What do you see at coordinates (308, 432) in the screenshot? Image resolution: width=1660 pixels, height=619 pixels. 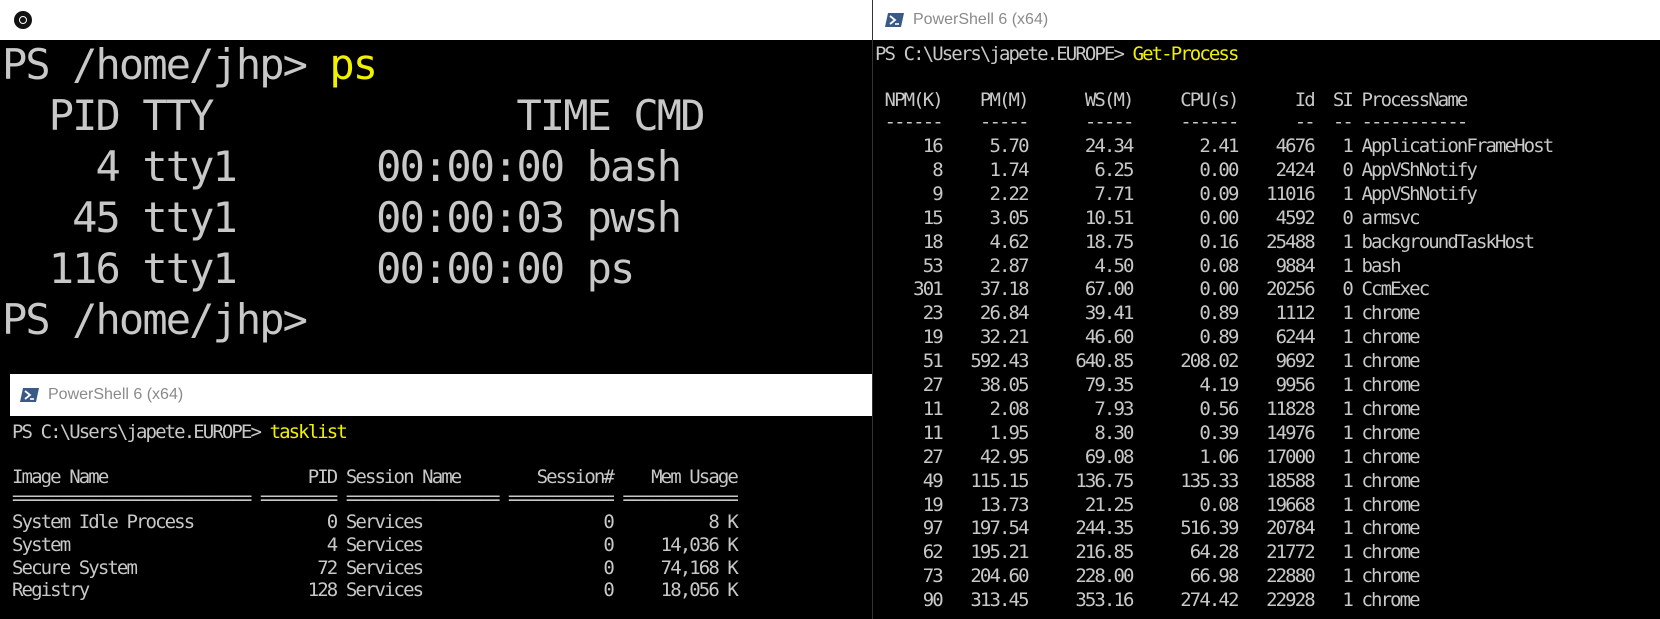 I see `tasklist-command: tasklist` at bounding box center [308, 432].